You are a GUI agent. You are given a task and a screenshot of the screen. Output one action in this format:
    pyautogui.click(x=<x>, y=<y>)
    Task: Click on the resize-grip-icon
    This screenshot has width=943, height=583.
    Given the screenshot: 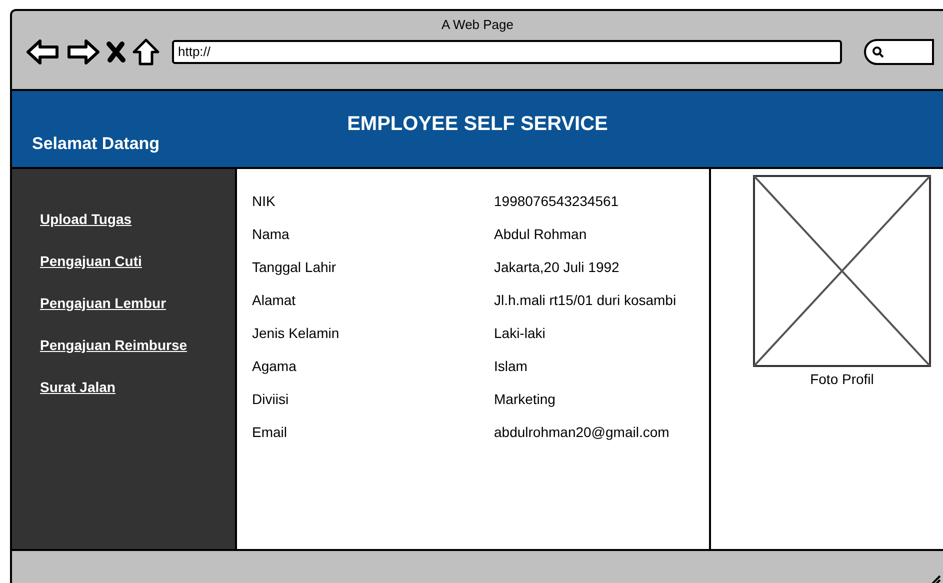 What is the action you would take?
    pyautogui.click(x=935, y=578)
    